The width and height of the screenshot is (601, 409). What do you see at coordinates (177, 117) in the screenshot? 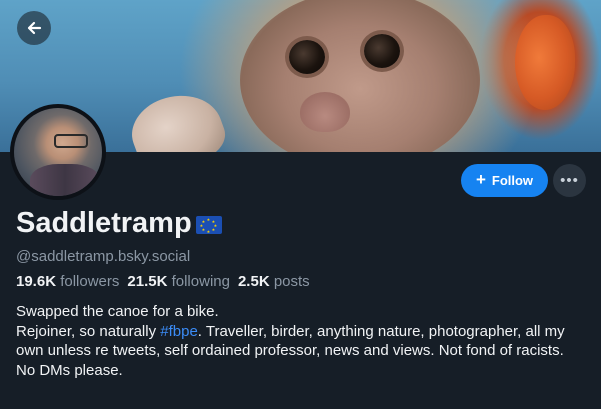
I see `banner-monkey-hand` at bounding box center [177, 117].